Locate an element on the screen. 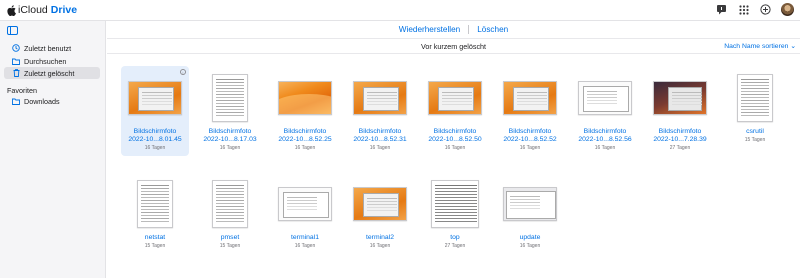 The height and width of the screenshot is (278, 800). file-name-line2: 2022-10...8.52.25 is located at coordinates (305, 139).